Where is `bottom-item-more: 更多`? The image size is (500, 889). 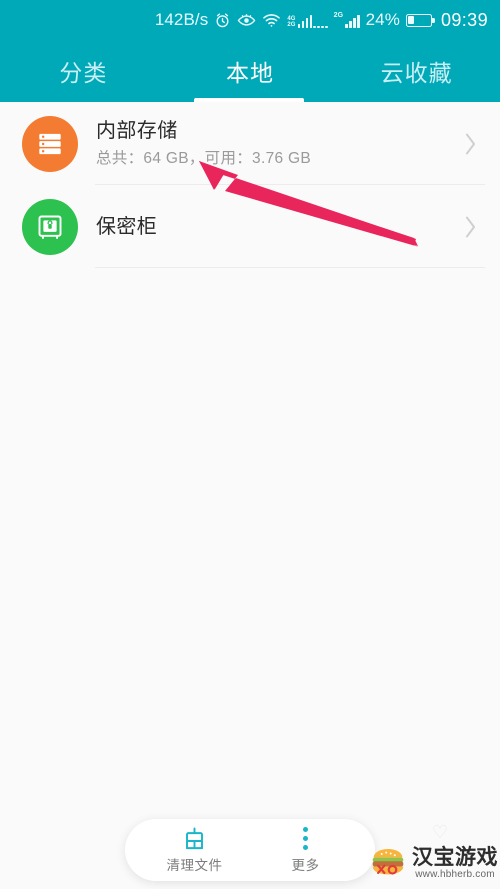 bottom-item-more: 更多 is located at coordinates (306, 849).